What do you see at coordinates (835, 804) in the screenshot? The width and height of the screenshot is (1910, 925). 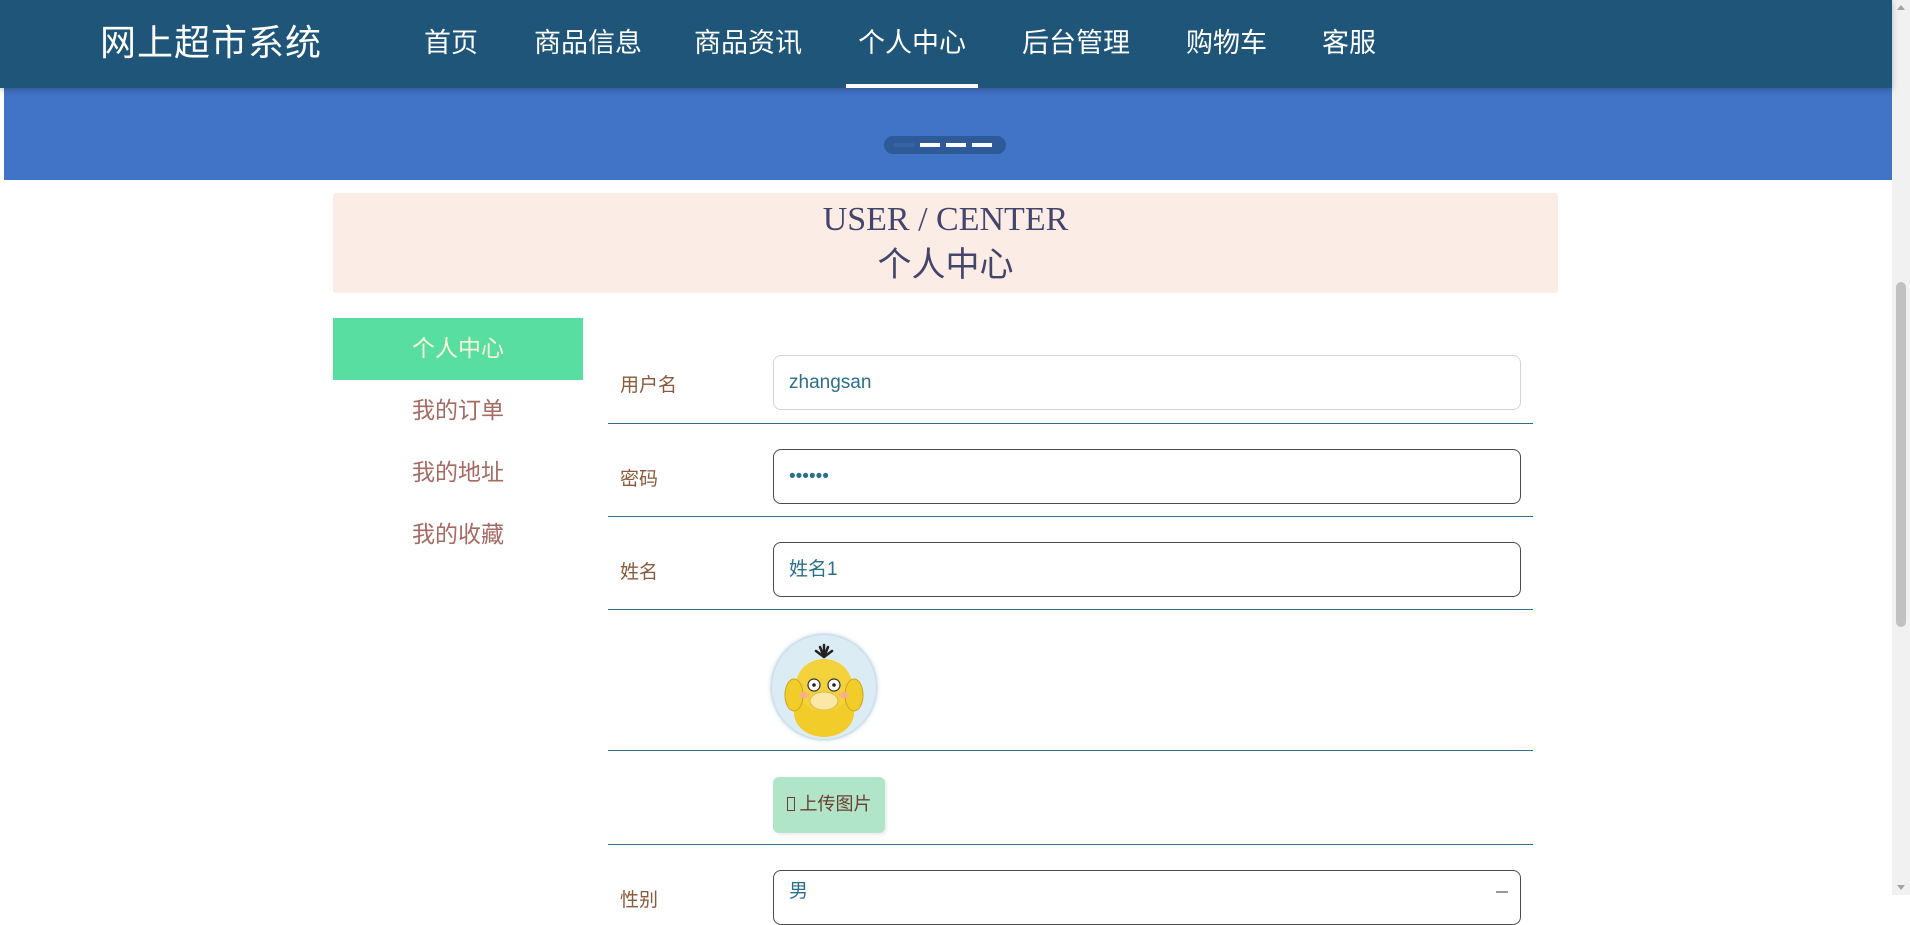 I see `upload-button-label: 上传图片` at bounding box center [835, 804].